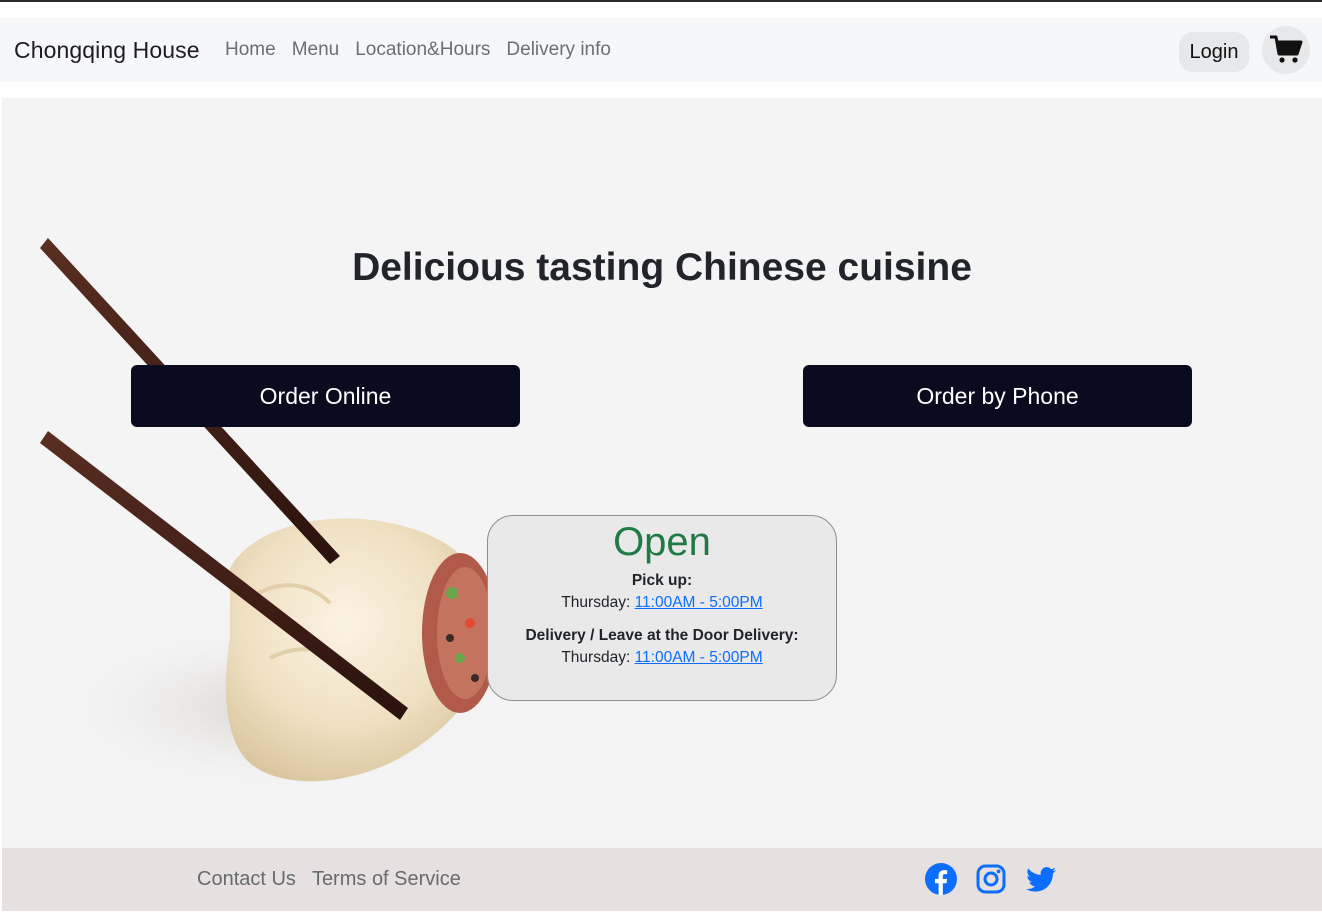  Describe the element at coordinates (386, 879) in the screenshot. I see `footer-link-terms-of-service: Terms of Service` at that location.